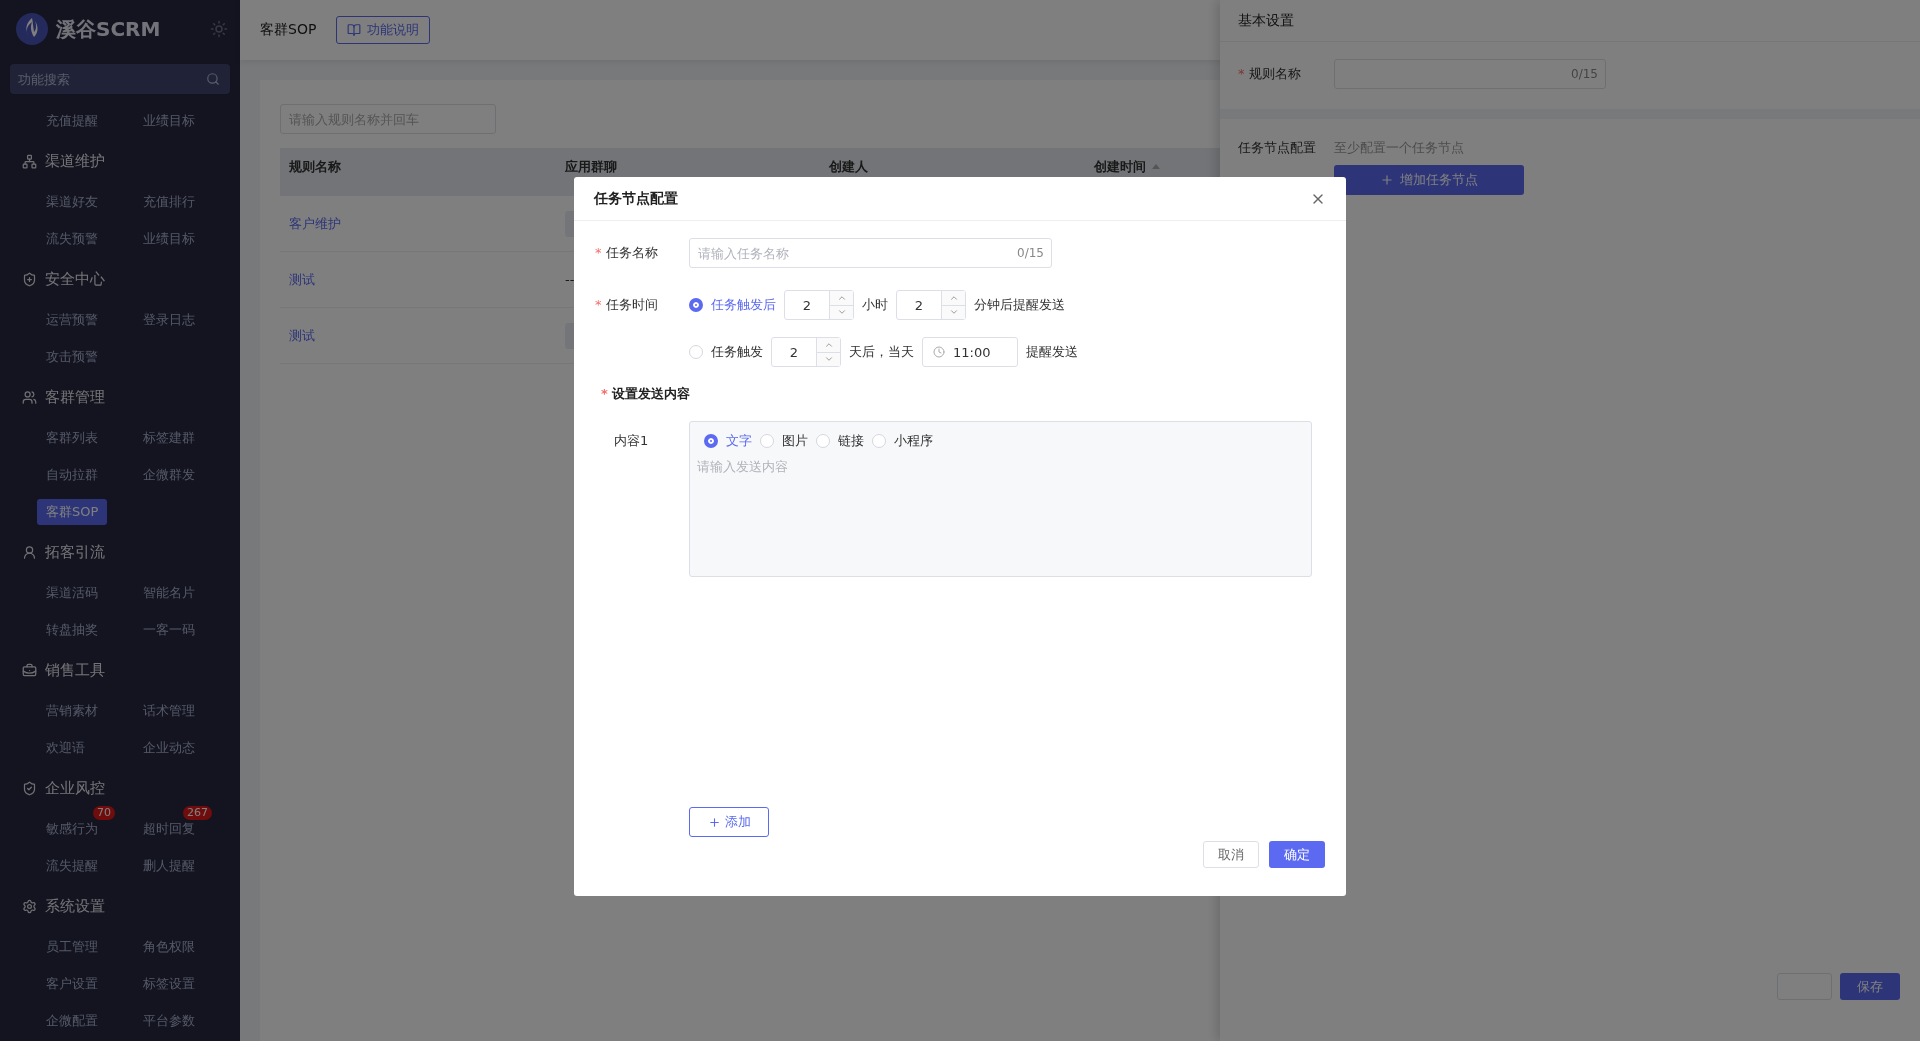  What do you see at coordinates (169, 983) in the screenshot?
I see `menu-item: 标签设置` at bounding box center [169, 983].